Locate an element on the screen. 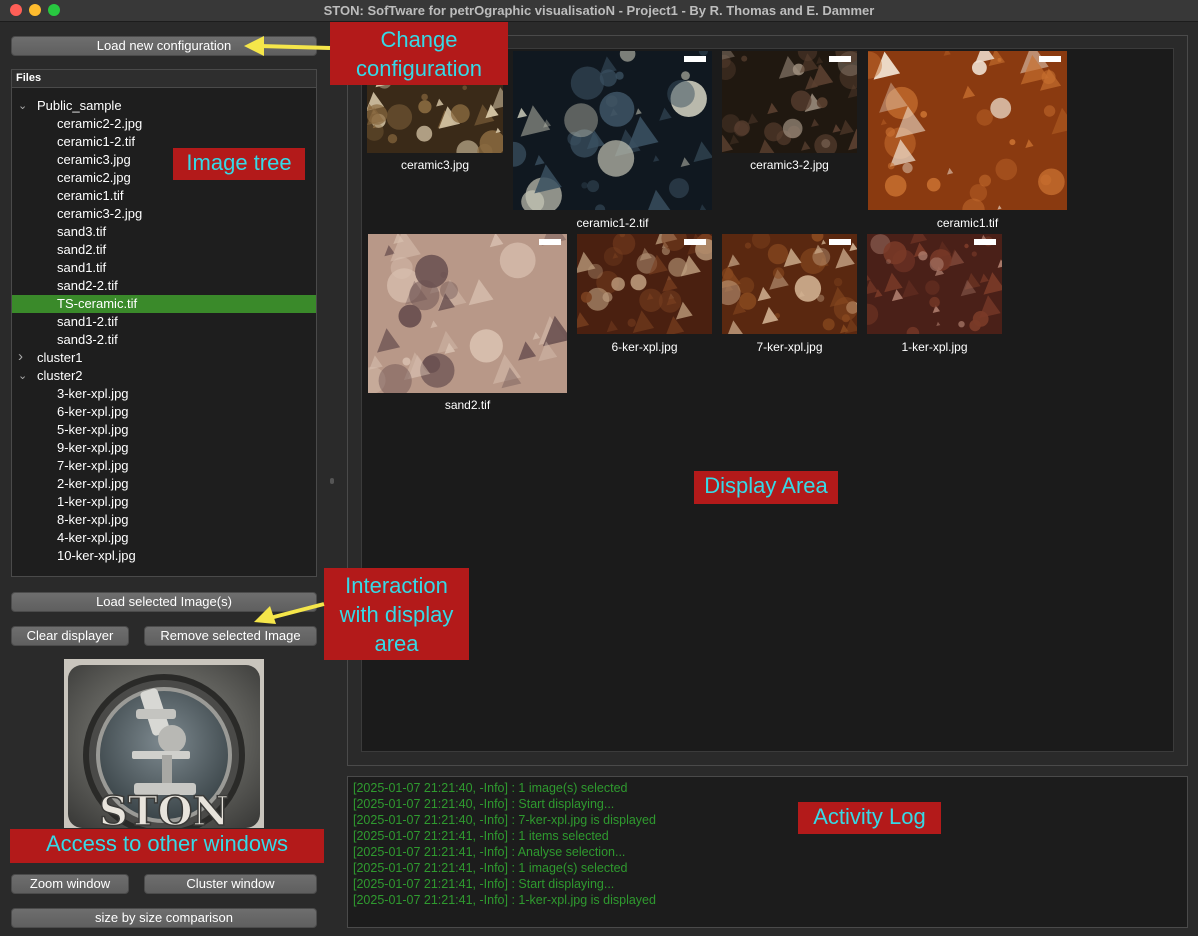  cluster-window-button: Cluster window is located at coordinates (230, 884).